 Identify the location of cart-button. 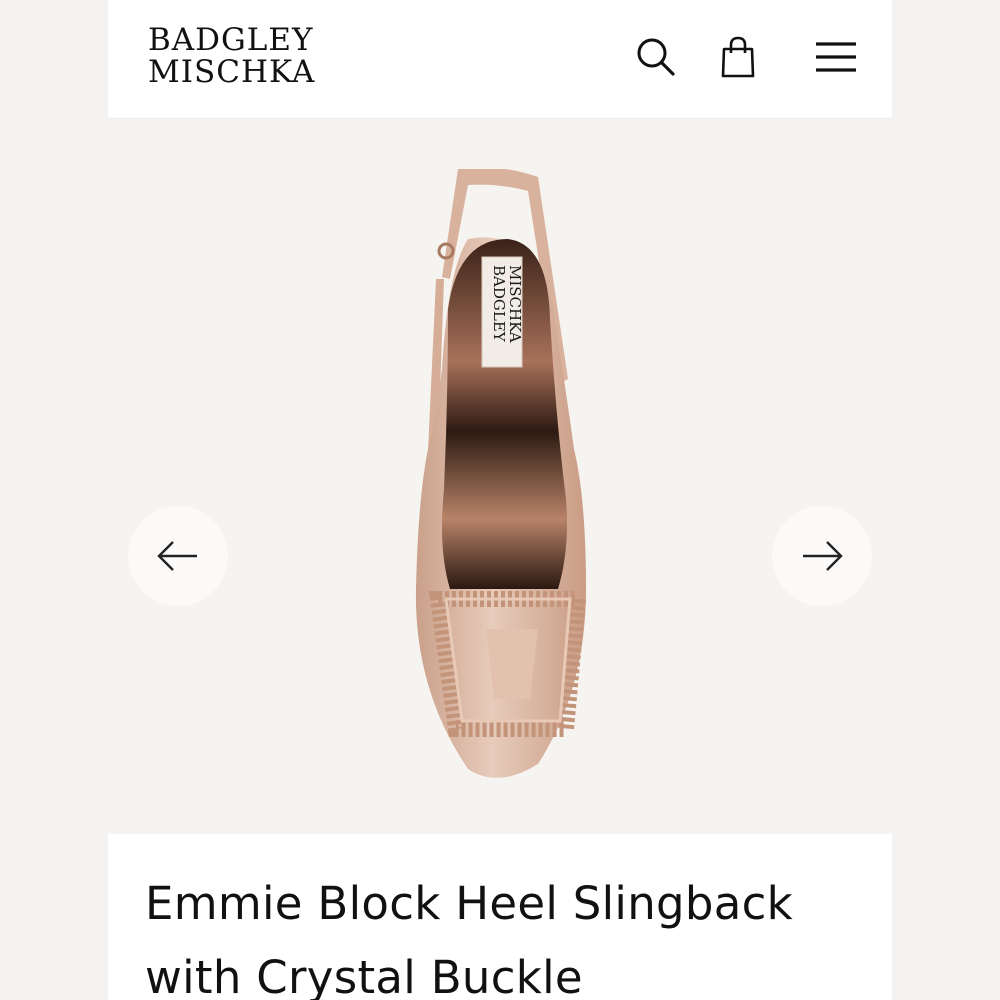
(738, 57).